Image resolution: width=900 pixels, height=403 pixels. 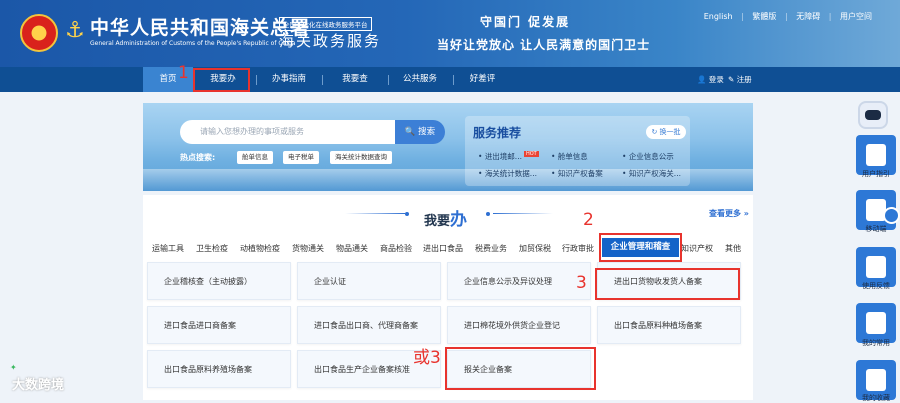 What do you see at coordinates (443, 248) in the screenshot?
I see `category-tab: 进出口食品` at bounding box center [443, 248].